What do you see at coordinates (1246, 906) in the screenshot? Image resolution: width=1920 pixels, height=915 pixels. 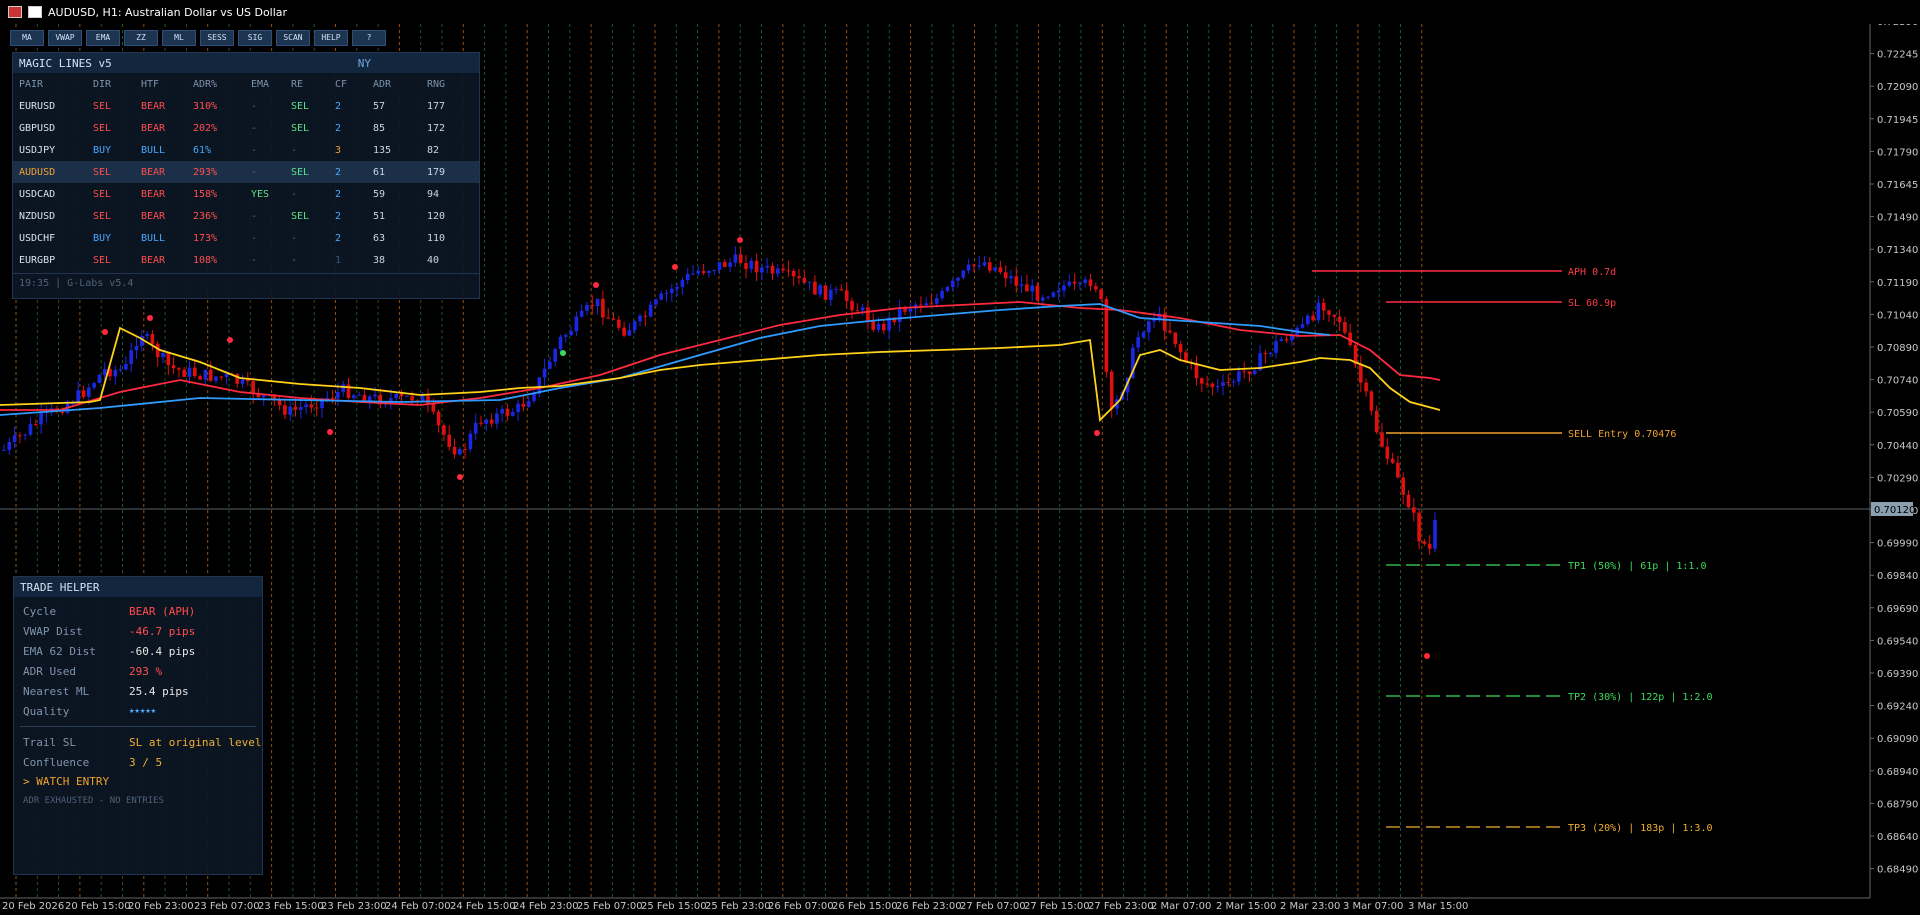 I see `time-tick-label: 2 Mar 15:00` at bounding box center [1246, 906].